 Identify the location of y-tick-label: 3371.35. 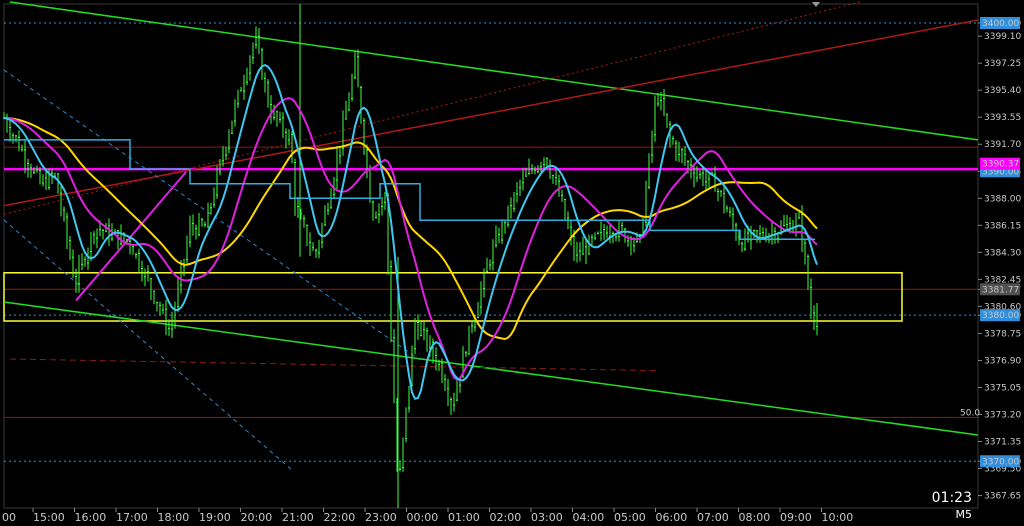
(1002, 443).